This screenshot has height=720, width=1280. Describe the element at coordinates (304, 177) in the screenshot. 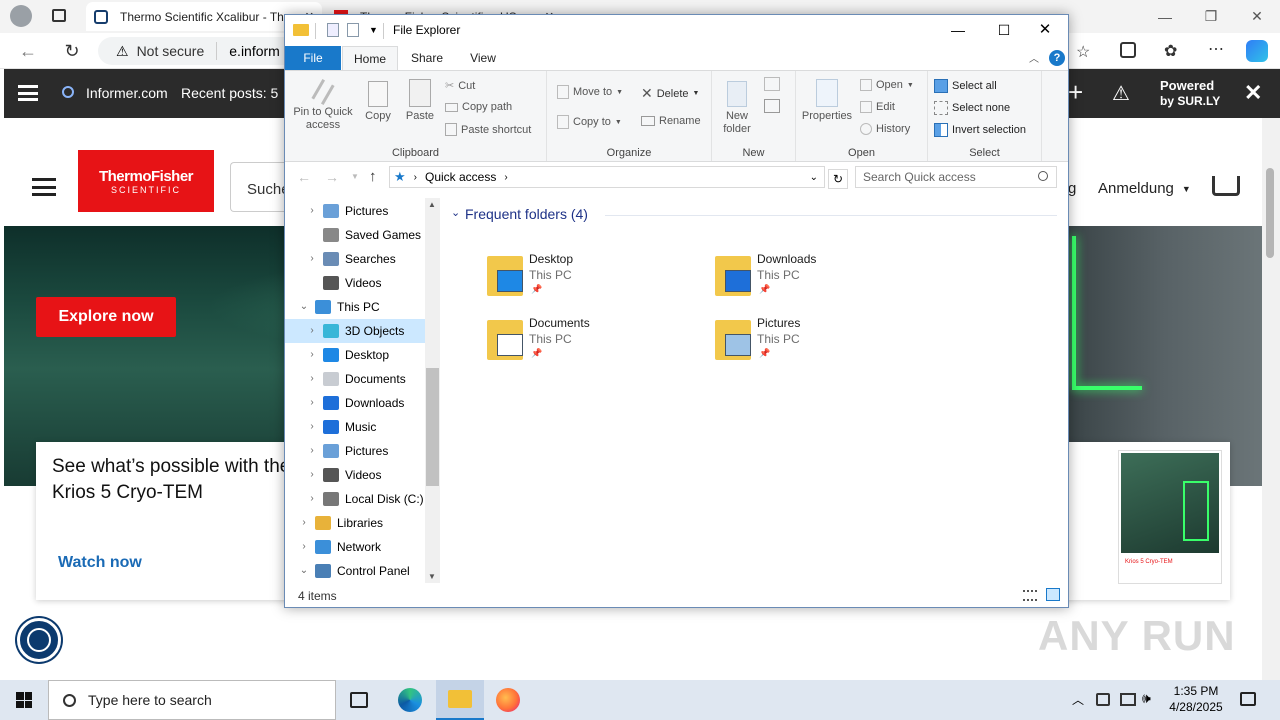

I see `back-arrow-icon: ←` at that location.